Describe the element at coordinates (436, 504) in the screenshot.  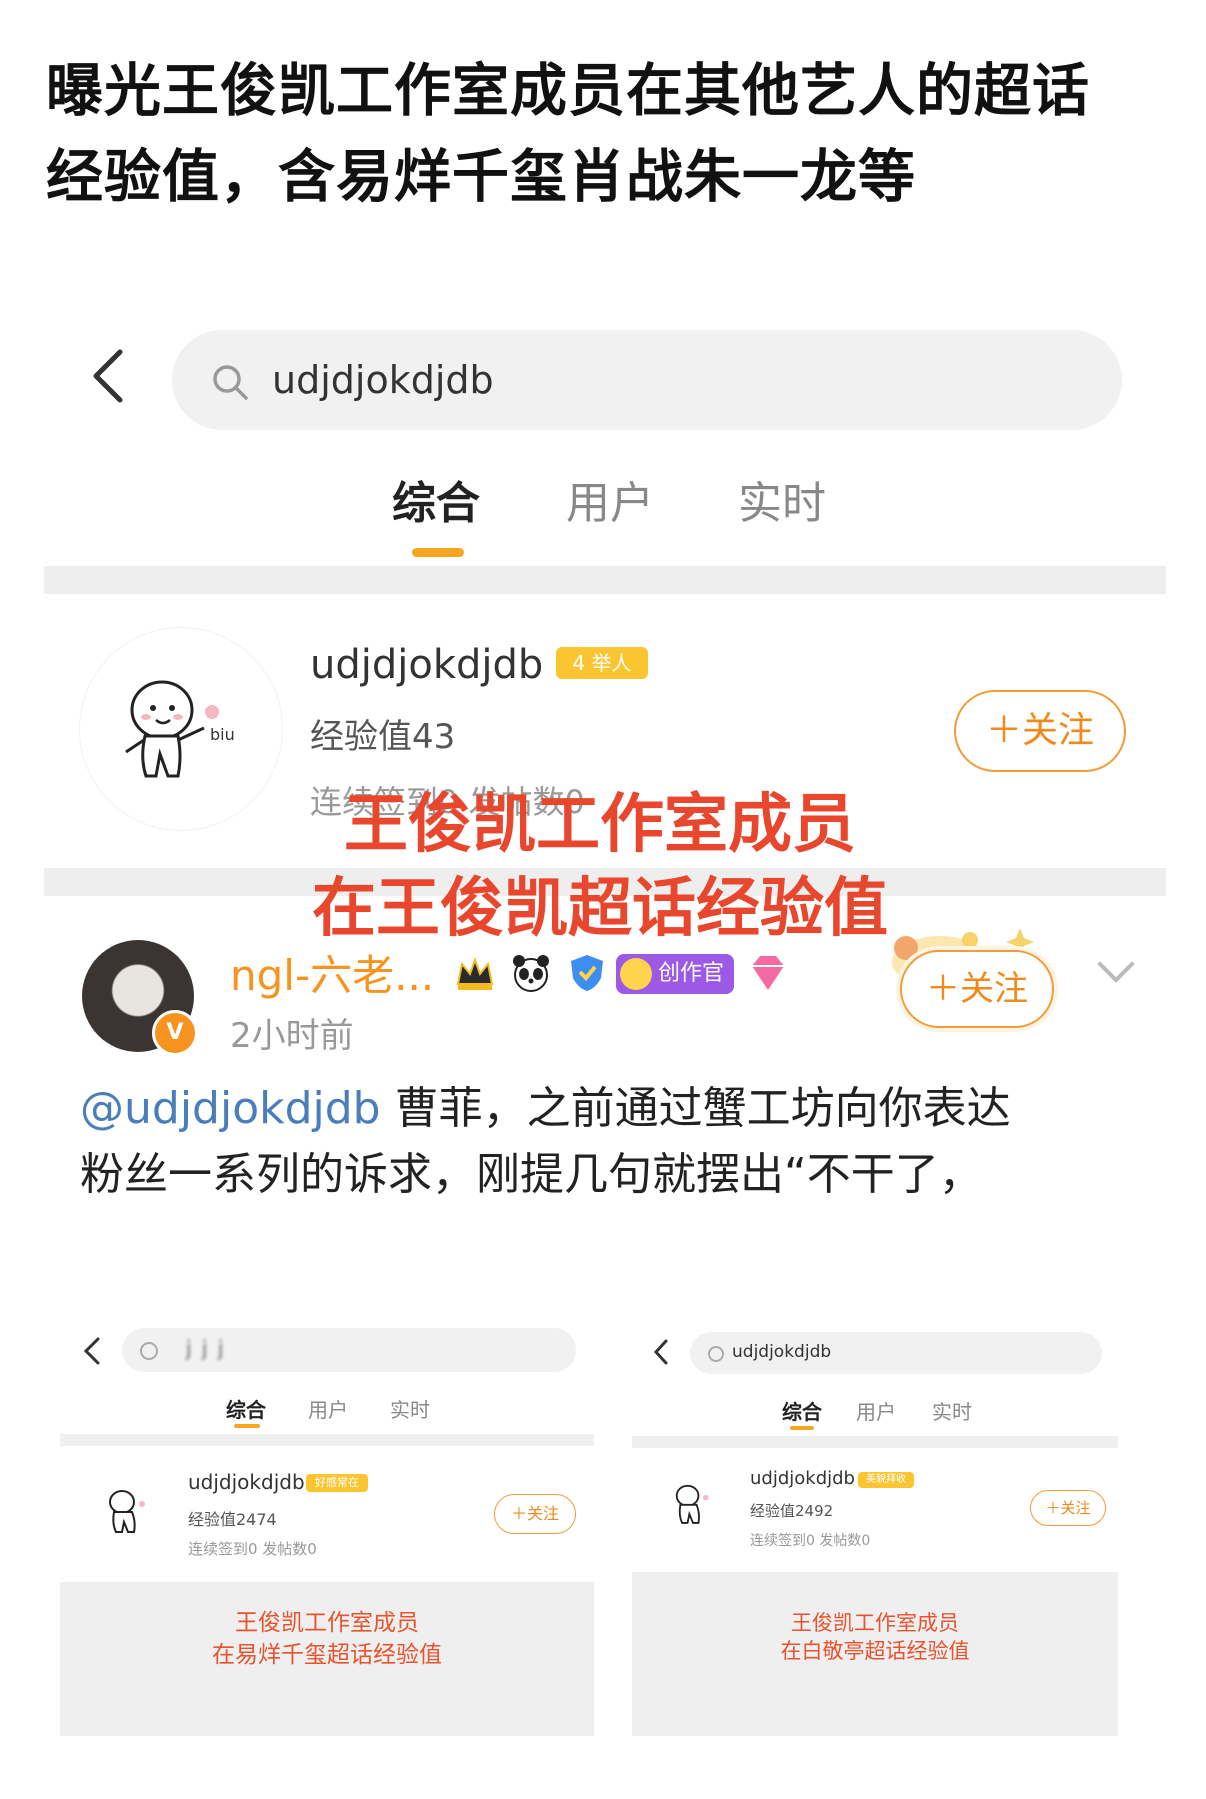
I see `tab-comprehensive: 综合` at that location.